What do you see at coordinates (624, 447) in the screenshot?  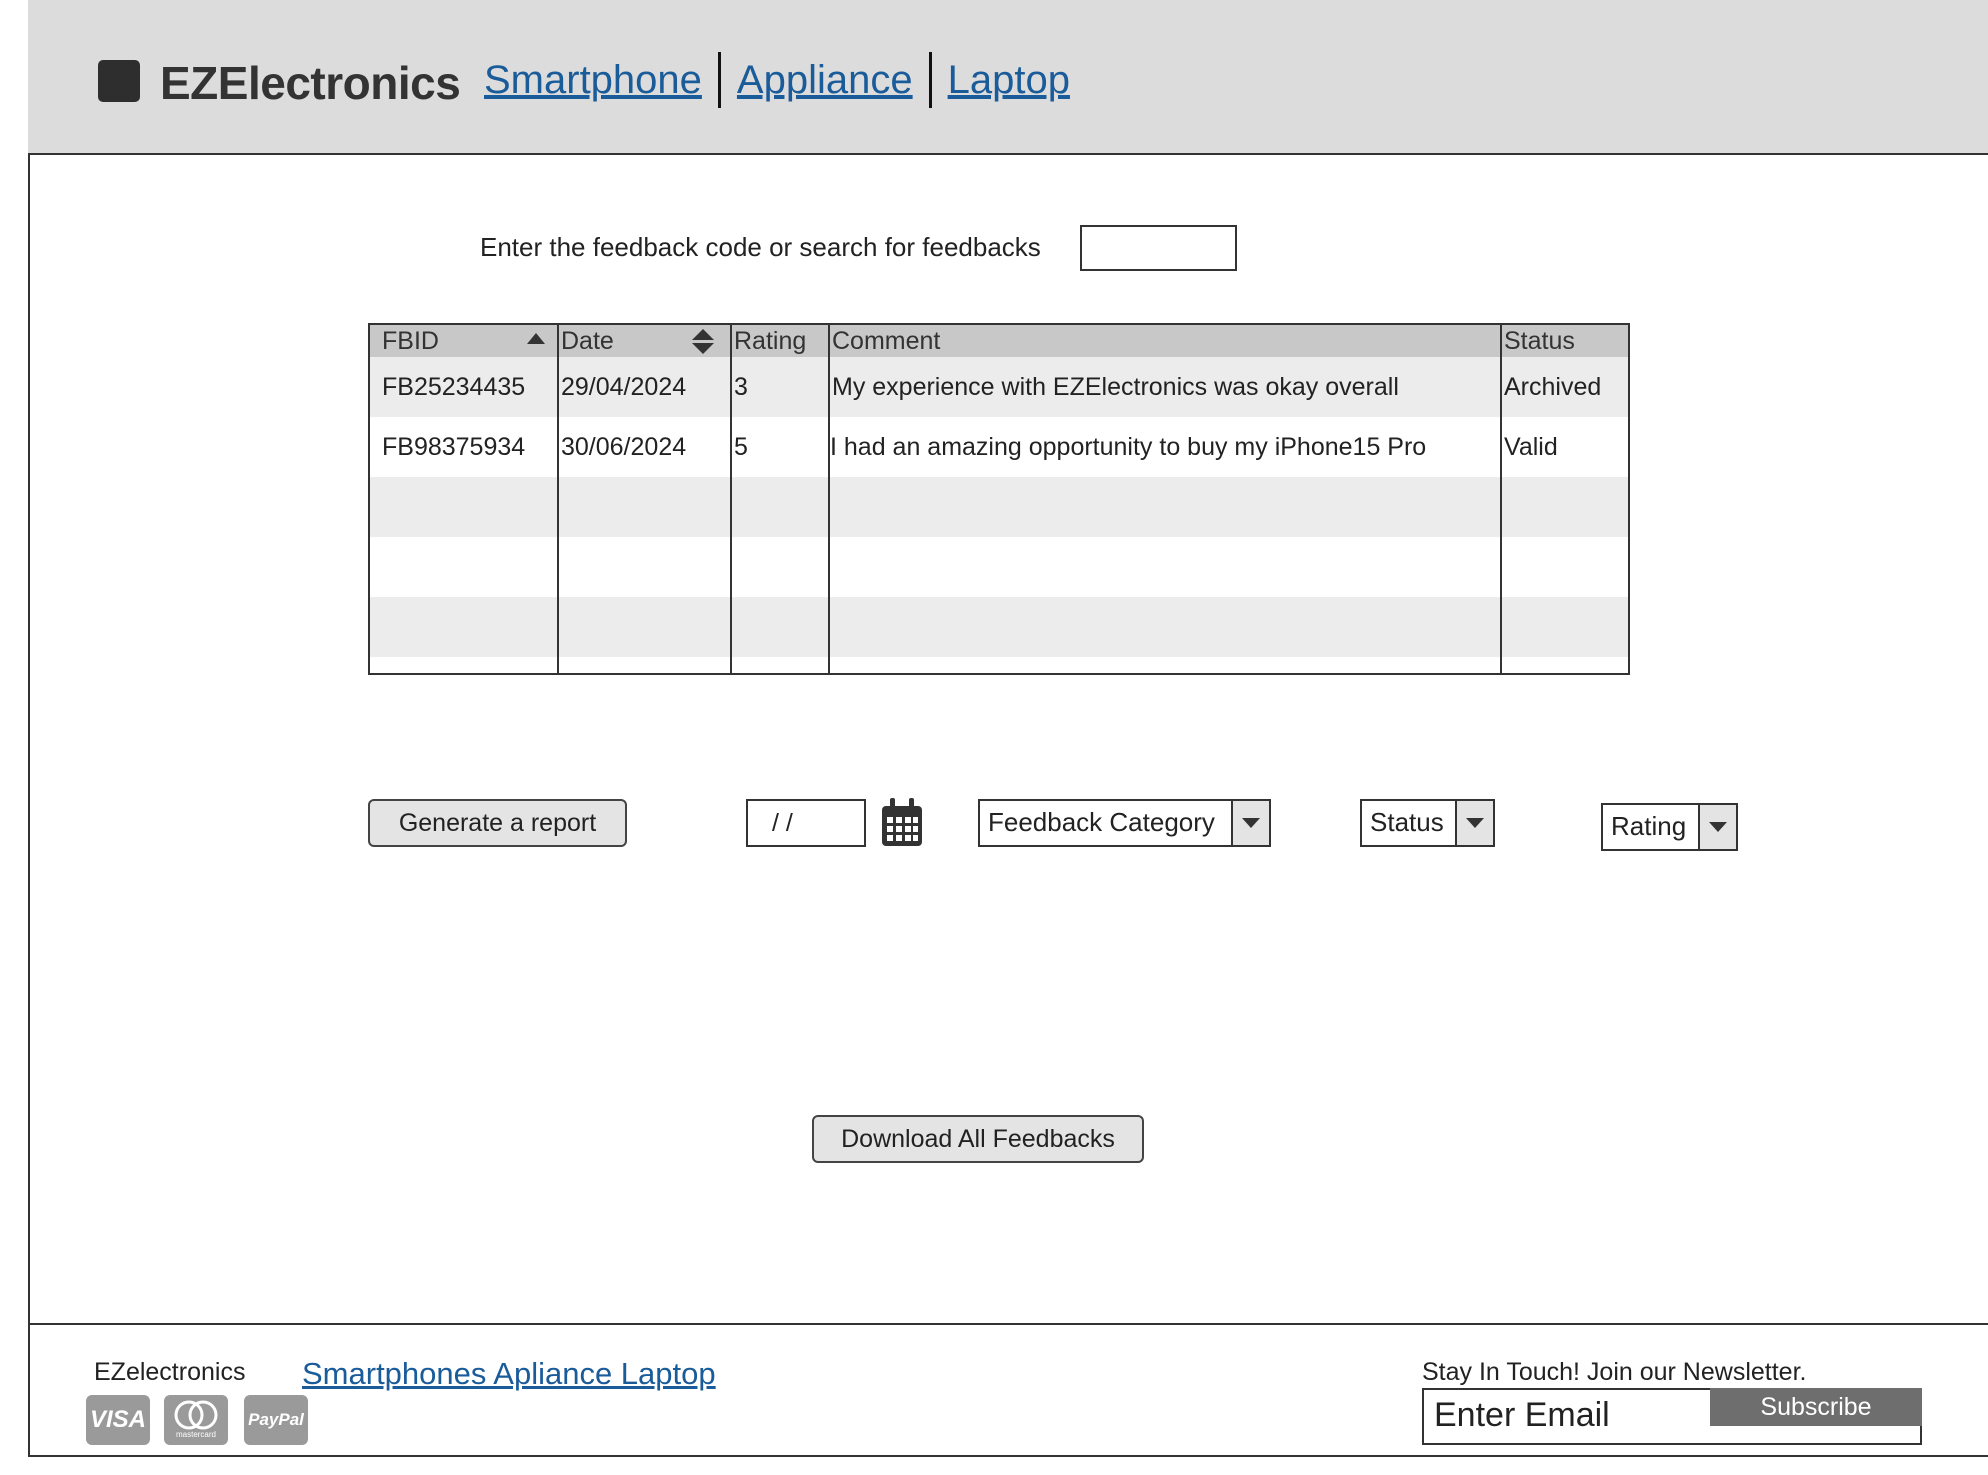 I see `cell-date: 30/06/2024` at bounding box center [624, 447].